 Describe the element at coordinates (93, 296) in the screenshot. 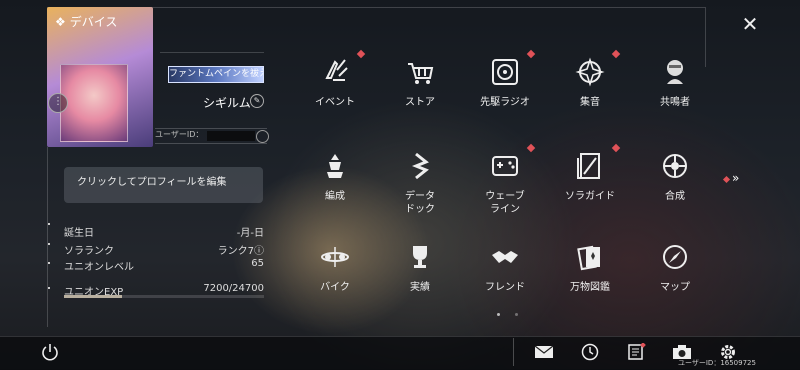

I see `exp-progress-fill` at that location.